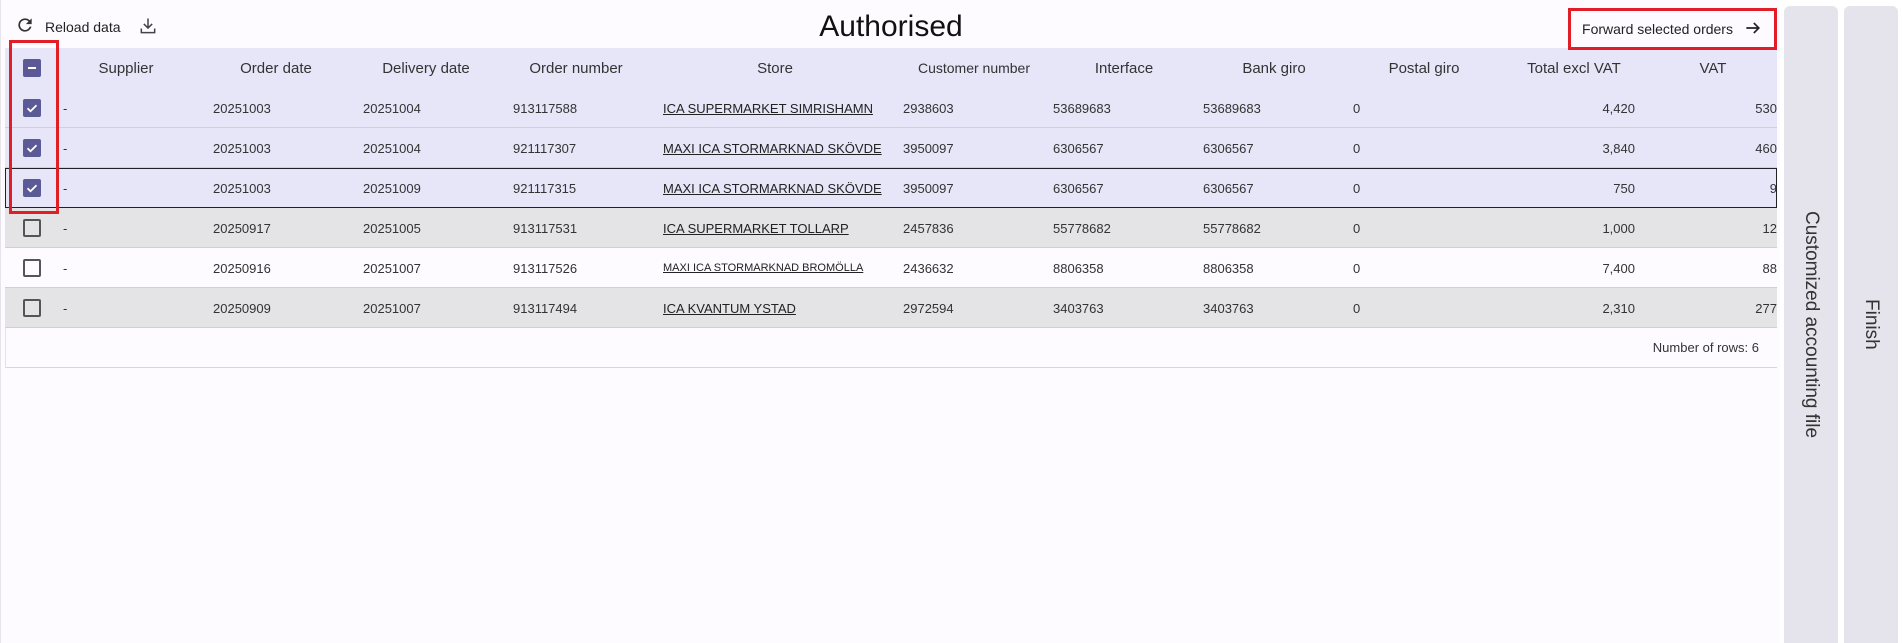 Image resolution: width=1902 pixels, height=643 pixels. Describe the element at coordinates (928, 268) in the screenshot. I see `cell-customer-number: 2436632` at that location.